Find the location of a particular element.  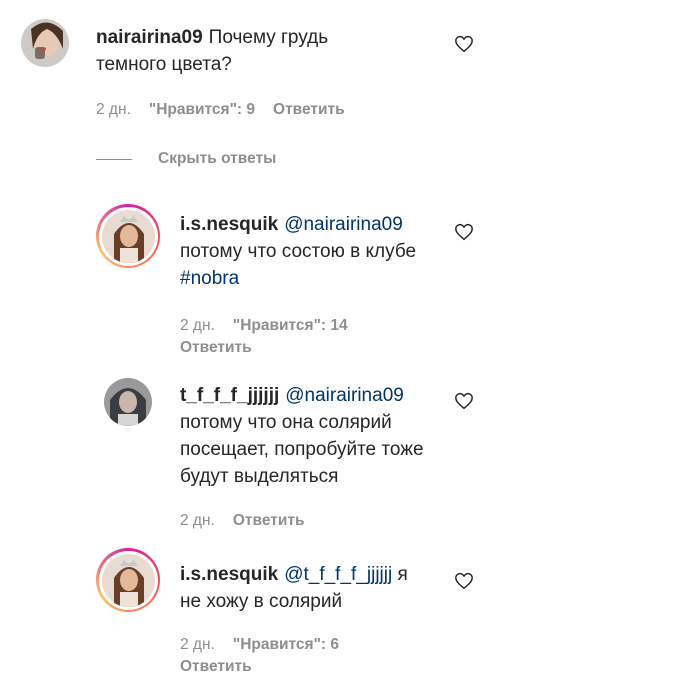

comment-meta: 2 дн. Ответить is located at coordinates (251, 521).